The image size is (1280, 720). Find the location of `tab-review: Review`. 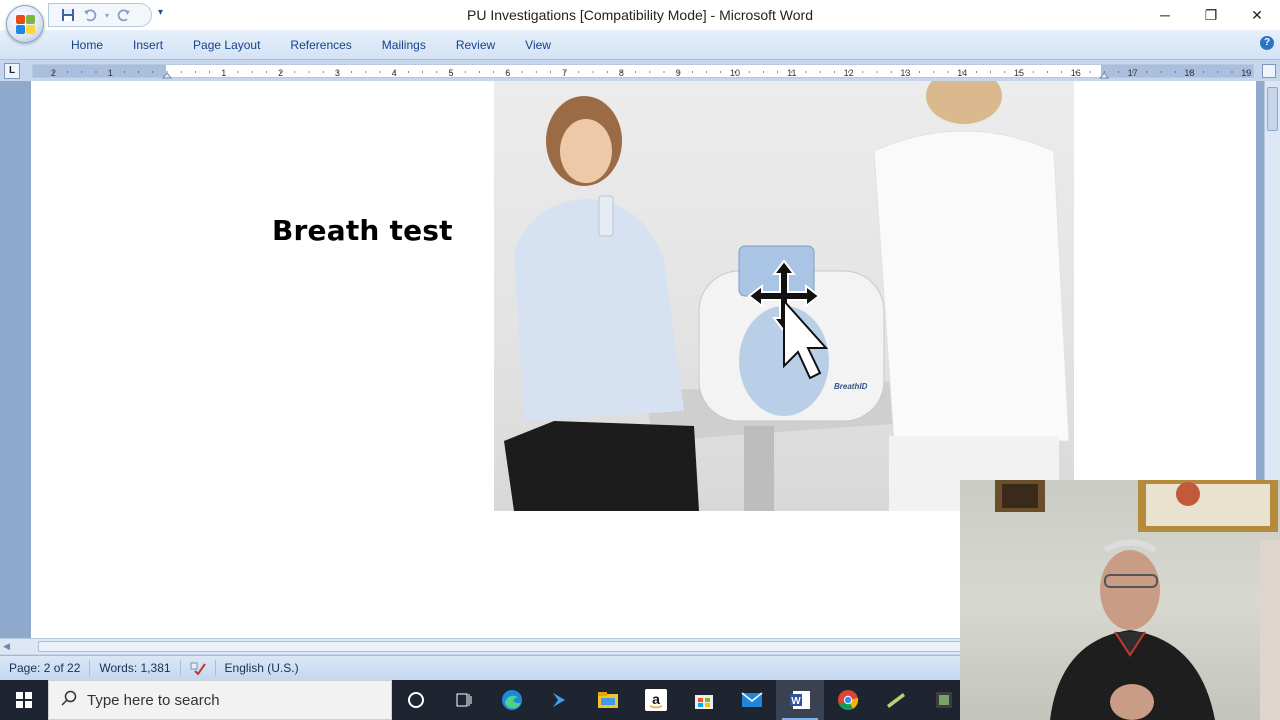

tab-review: Review is located at coordinates (475, 45).